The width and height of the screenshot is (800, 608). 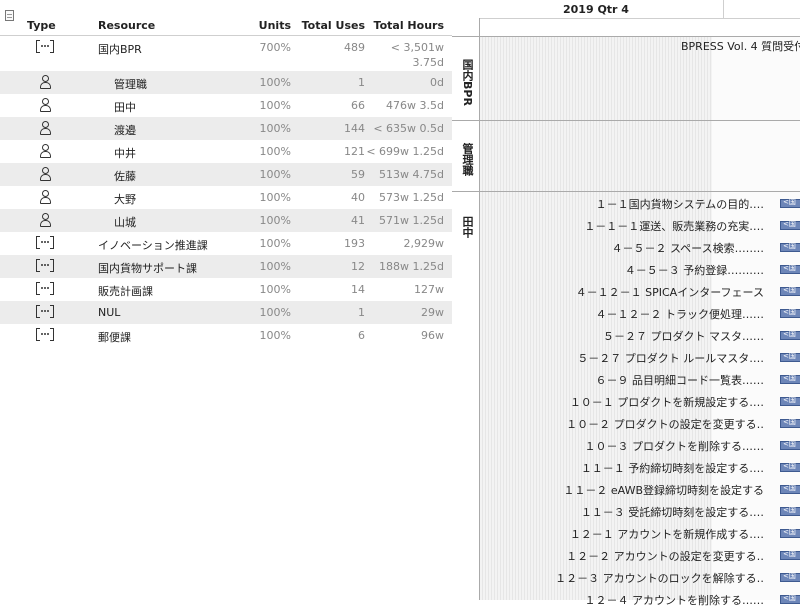 I want to click on total-uses-cell: 6, so click(x=361, y=335).